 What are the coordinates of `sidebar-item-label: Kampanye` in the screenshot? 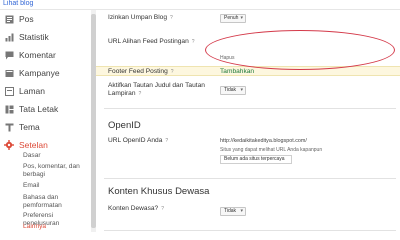 It's located at (39, 73).